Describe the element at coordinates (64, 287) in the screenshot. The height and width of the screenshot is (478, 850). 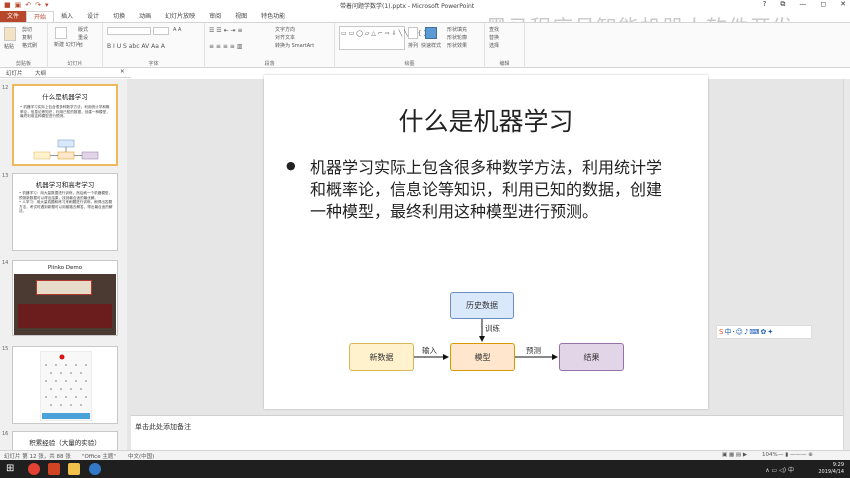
I see `plinko-banner-image` at that location.